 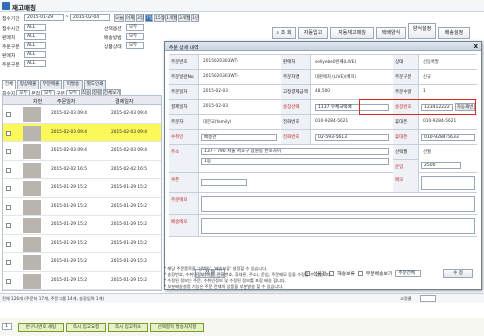 What do you see at coordinates (454, 33) in the screenshot?
I see `delivery-settings-button: 배송설정` at bounding box center [454, 33].